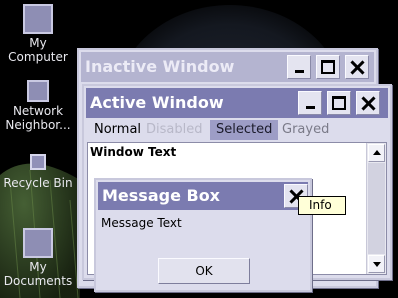  I want to click on recycle-bin-desktop-item: Recycle Bin, so click(38, 168).